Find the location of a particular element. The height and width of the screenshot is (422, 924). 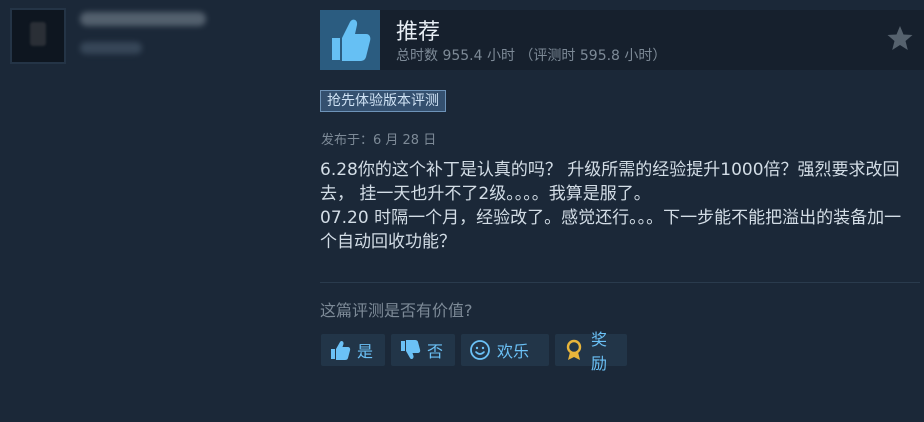

avatar-image is located at coordinates (38, 34).